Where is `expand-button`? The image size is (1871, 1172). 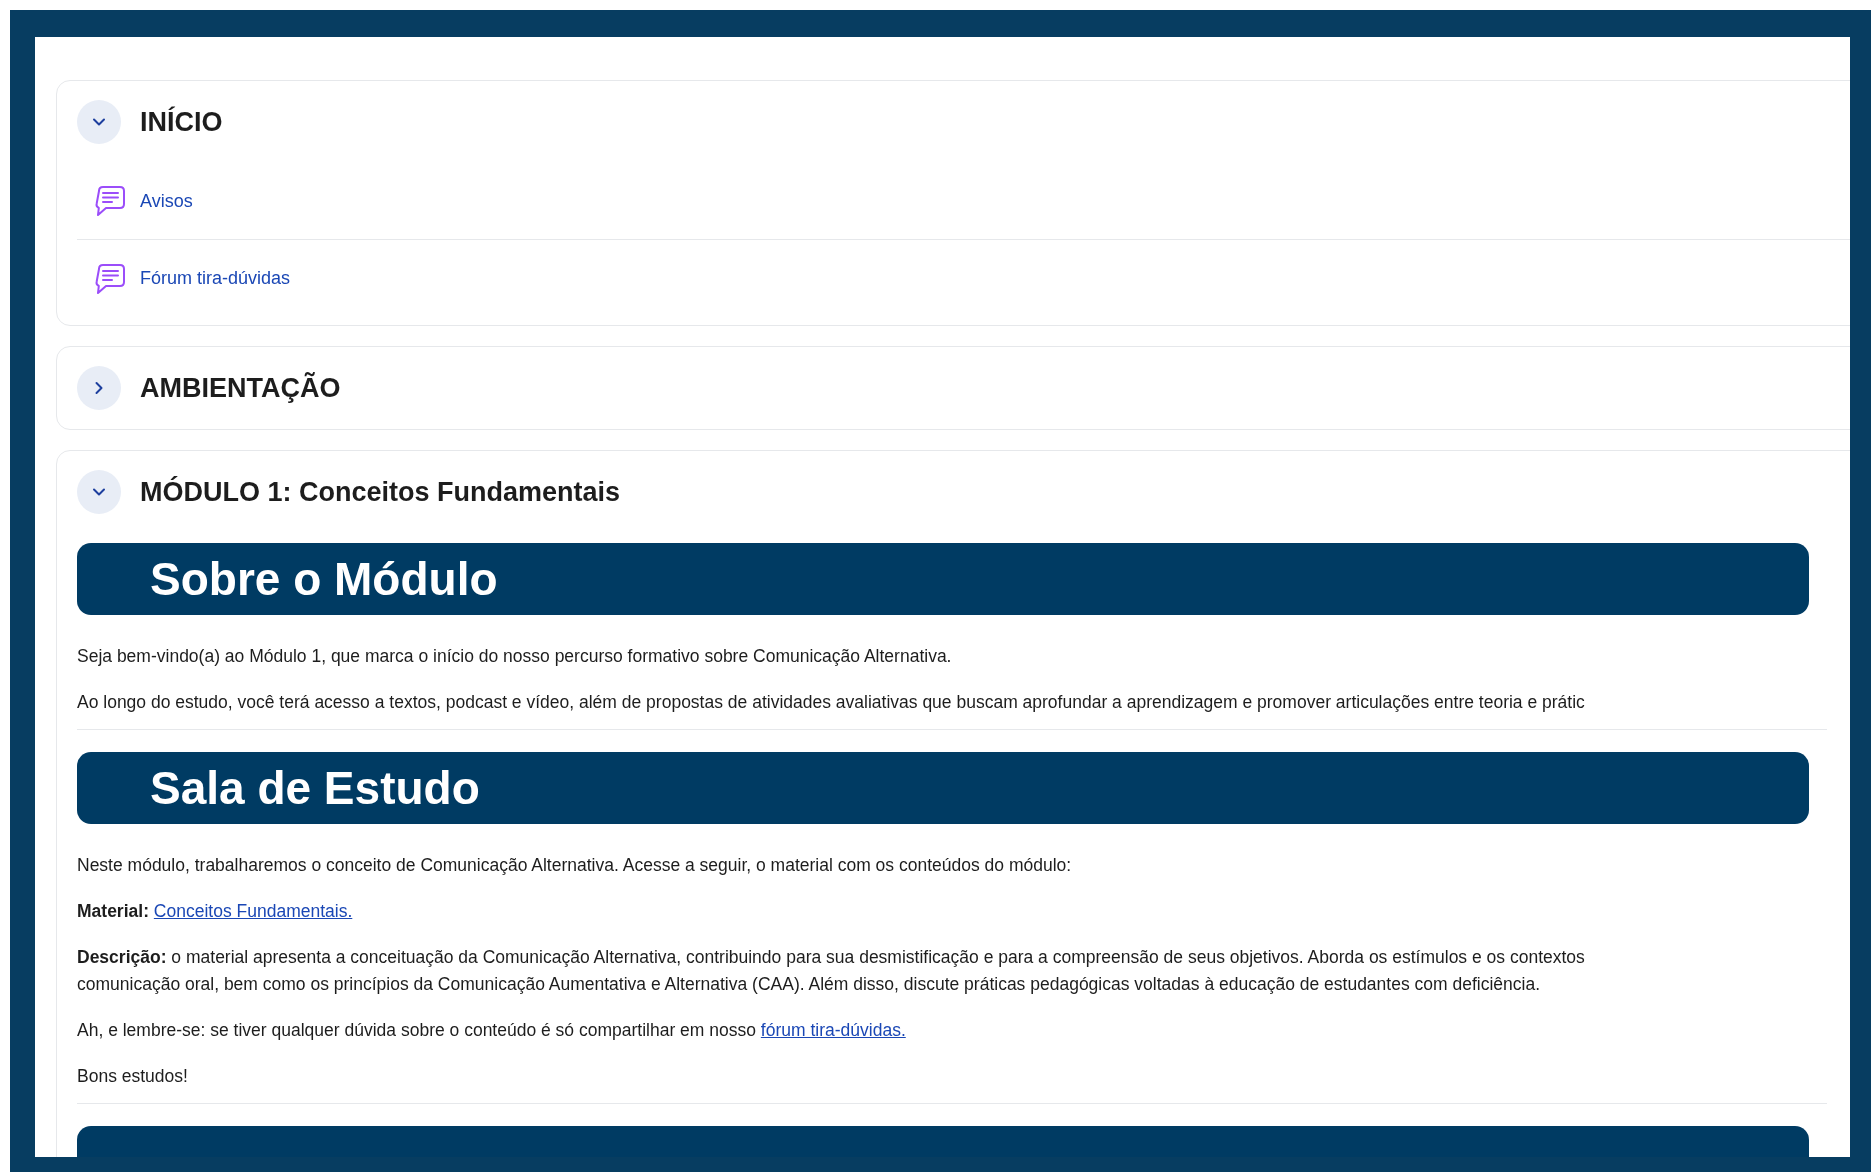 expand-button is located at coordinates (99, 388).